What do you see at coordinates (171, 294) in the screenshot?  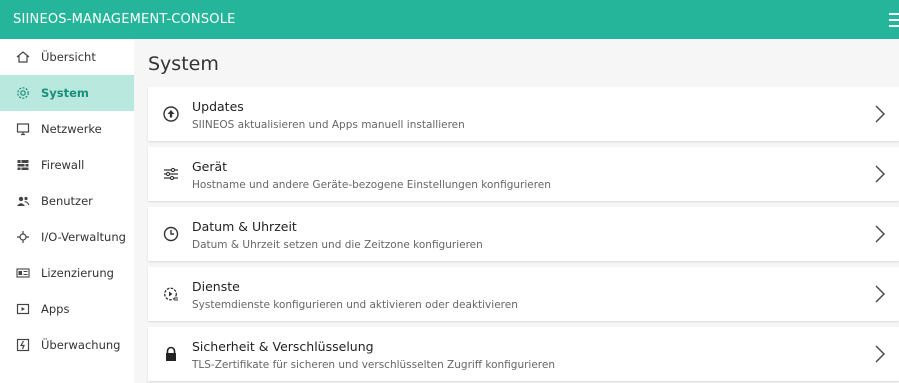 I see `services-icon` at bounding box center [171, 294].